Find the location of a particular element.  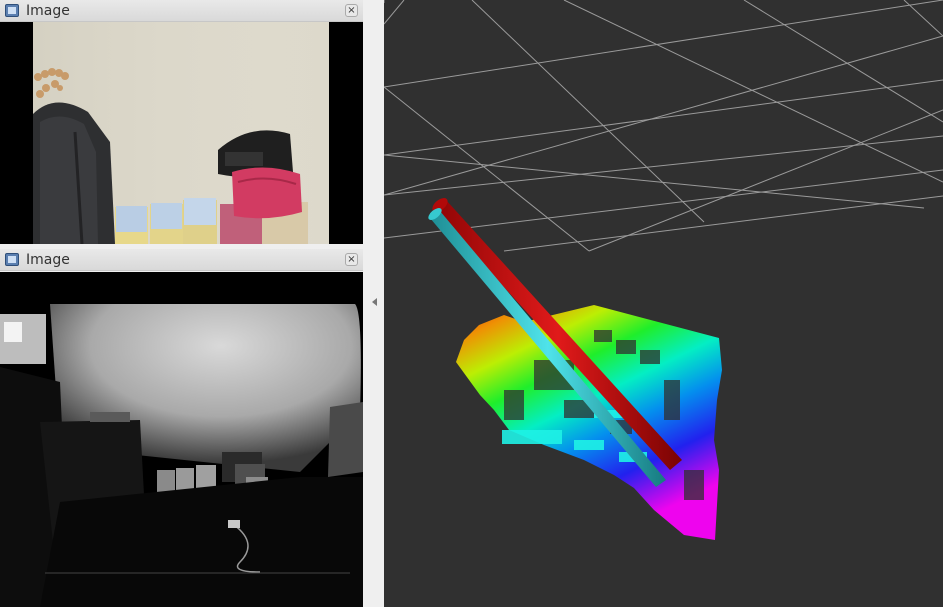

color-image-view is located at coordinates (181, 133).